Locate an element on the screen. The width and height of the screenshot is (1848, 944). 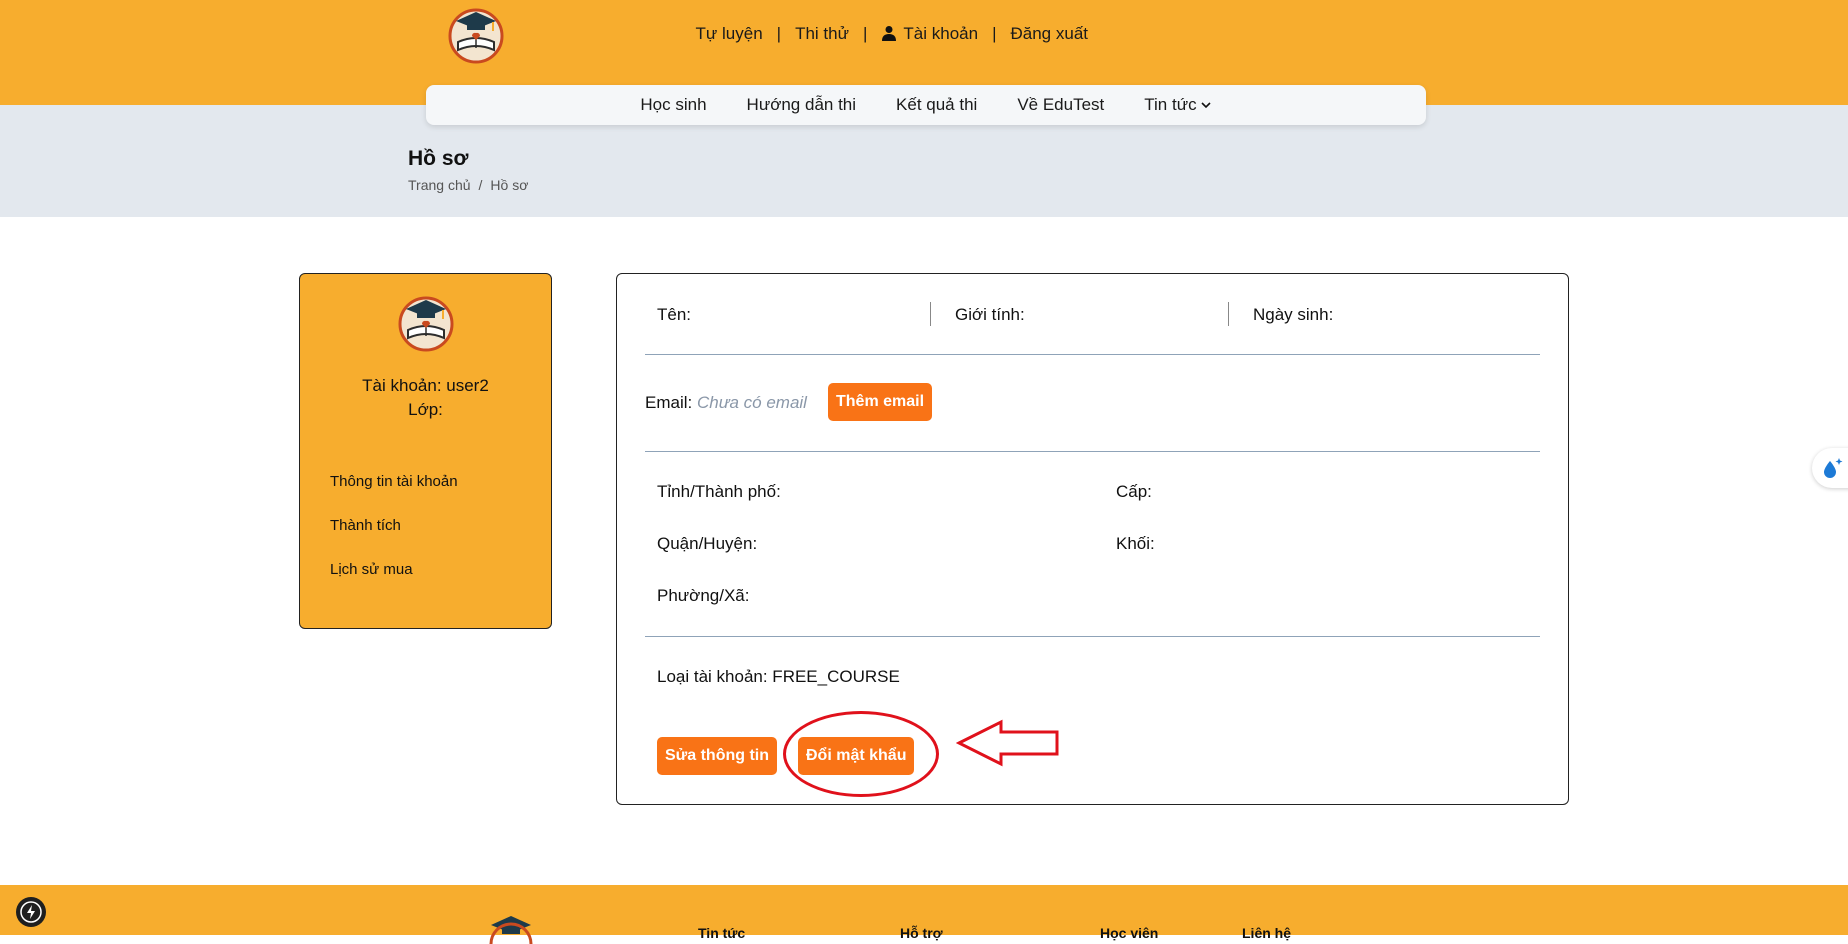
highlight-ellipse is located at coordinates (861, 754).